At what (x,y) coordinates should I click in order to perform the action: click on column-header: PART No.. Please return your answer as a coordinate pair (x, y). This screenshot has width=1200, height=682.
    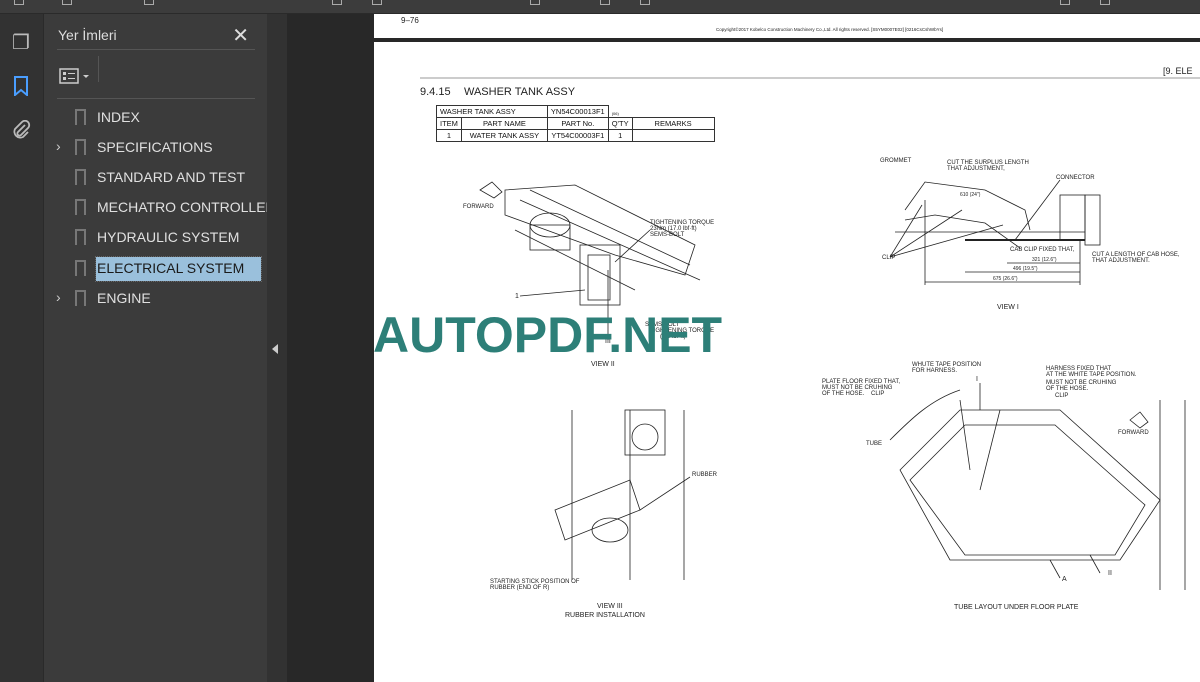
    Looking at the image, I should click on (577, 123).